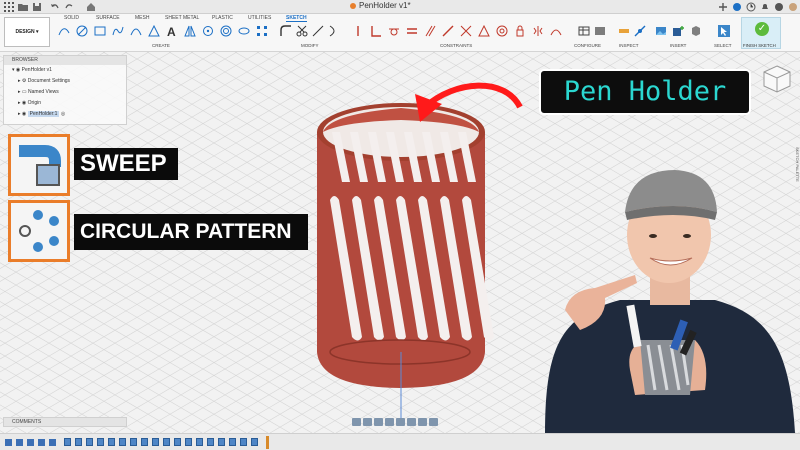 The width and height of the screenshot is (800, 450). I want to click on zoom-icon, so click(389, 422).